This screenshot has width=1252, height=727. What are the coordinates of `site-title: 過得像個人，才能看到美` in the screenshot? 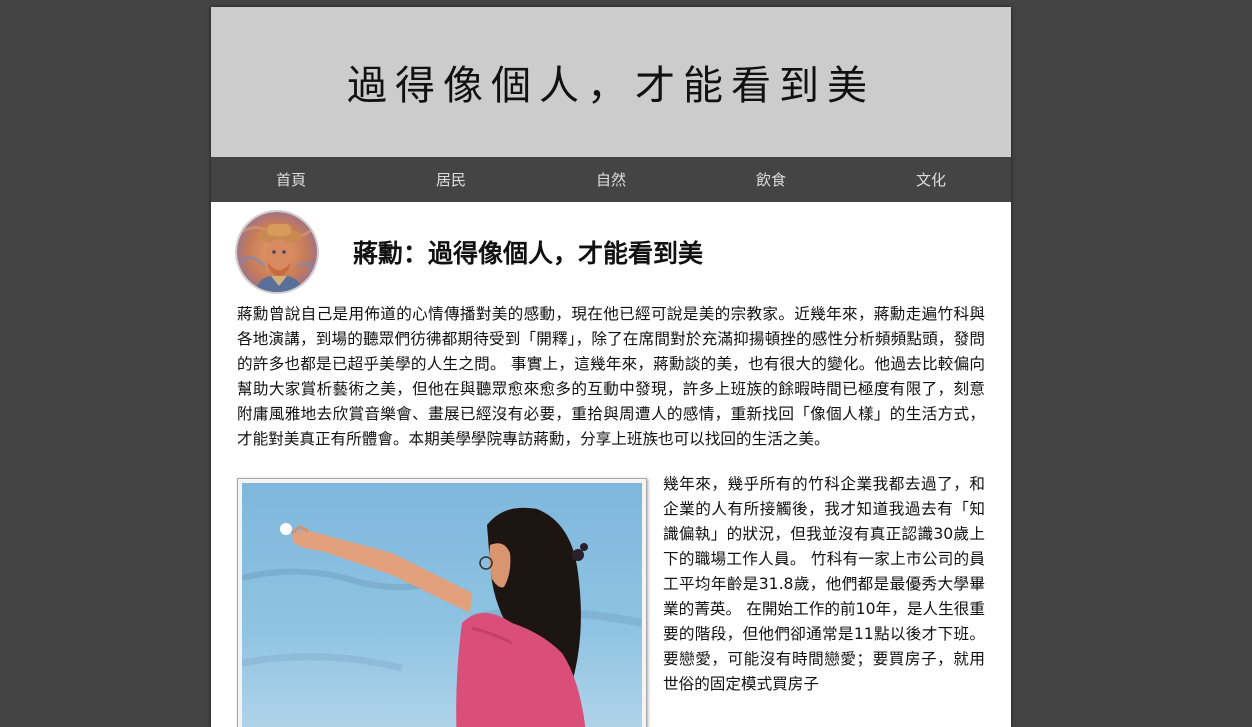 It's located at (611, 86).